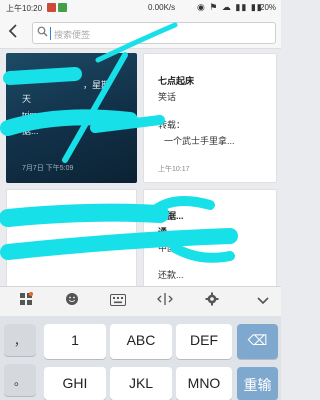  What do you see at coordinates (230, 7) in the screenshot?
I see `status-icons: ◉ ⚑ ☁ ▮▮ ▮▮` at bounding box center [230, 7].